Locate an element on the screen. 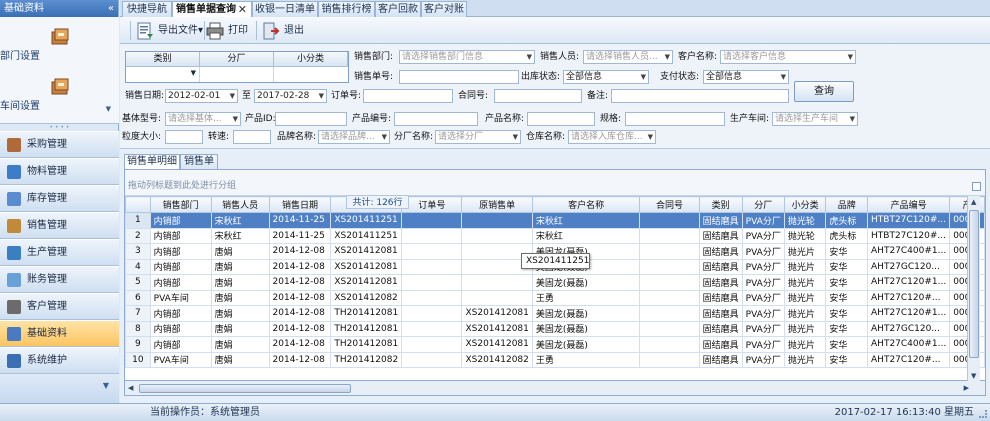 The width and height of the screenshot is (990, 421). nav-item-material: 物料管理 is located at coordinates (59, 171).